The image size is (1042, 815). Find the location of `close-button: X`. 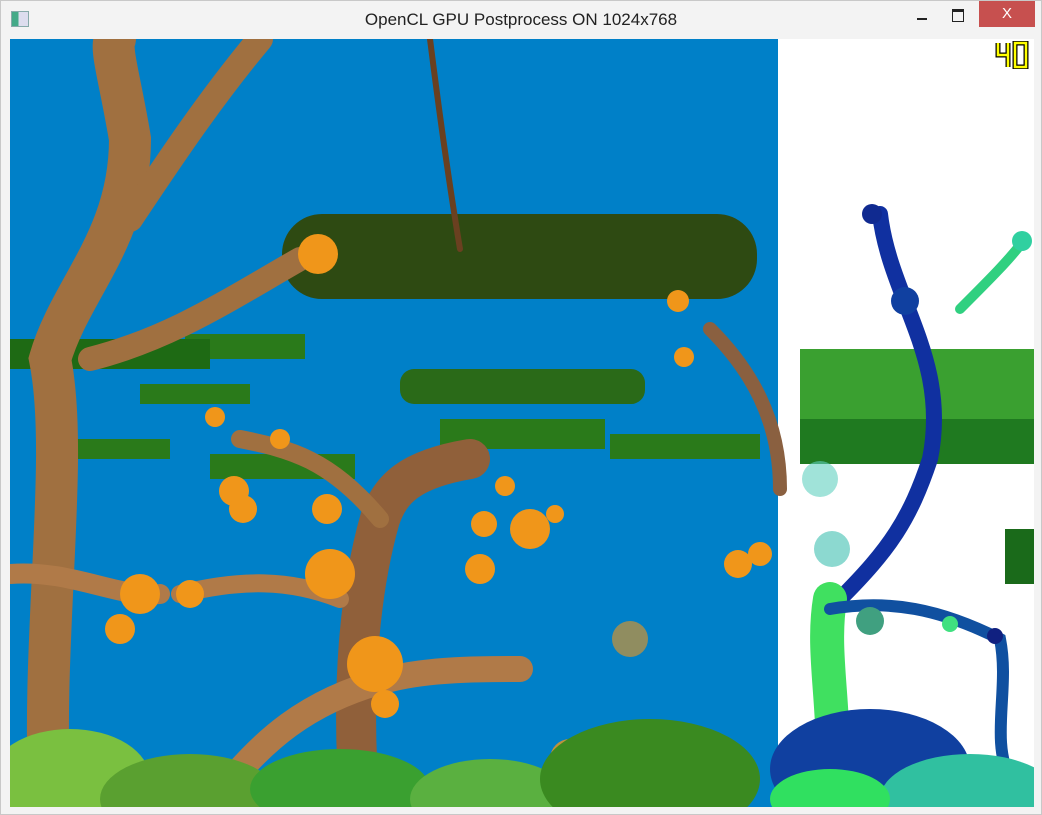

close-button: X is located at coordinates (1007, 14).